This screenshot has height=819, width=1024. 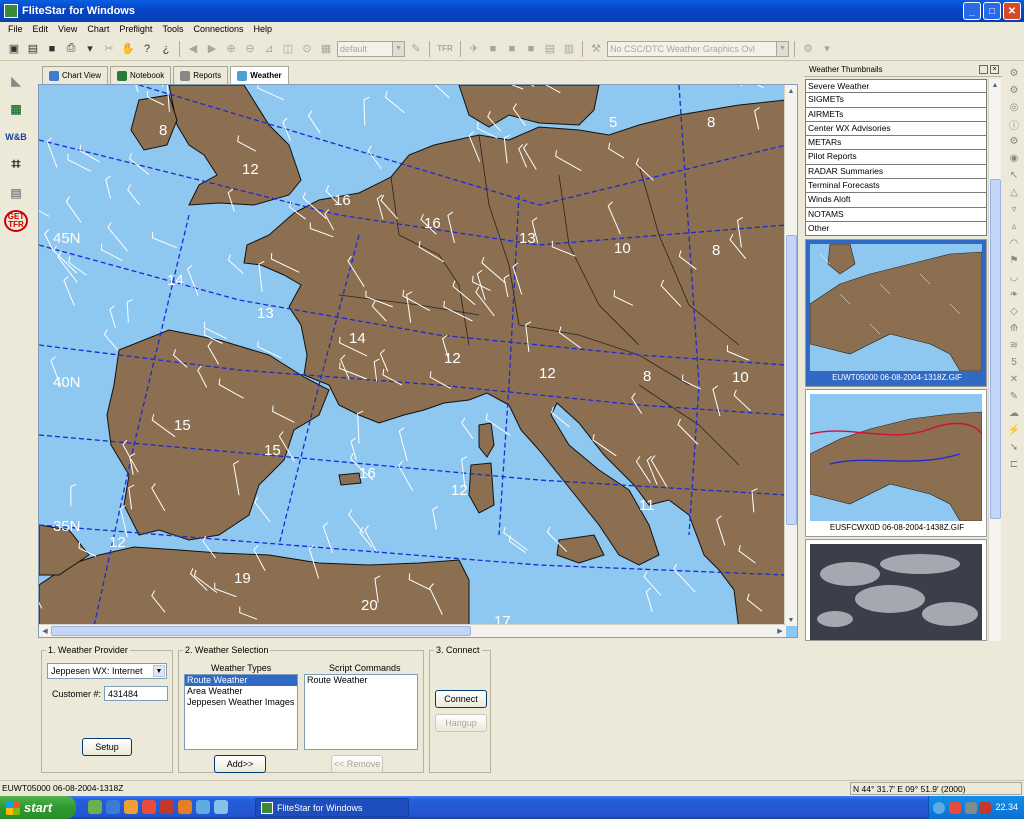 I want to click on scroll-down-icon: ▼, so click(x=791, y=620).